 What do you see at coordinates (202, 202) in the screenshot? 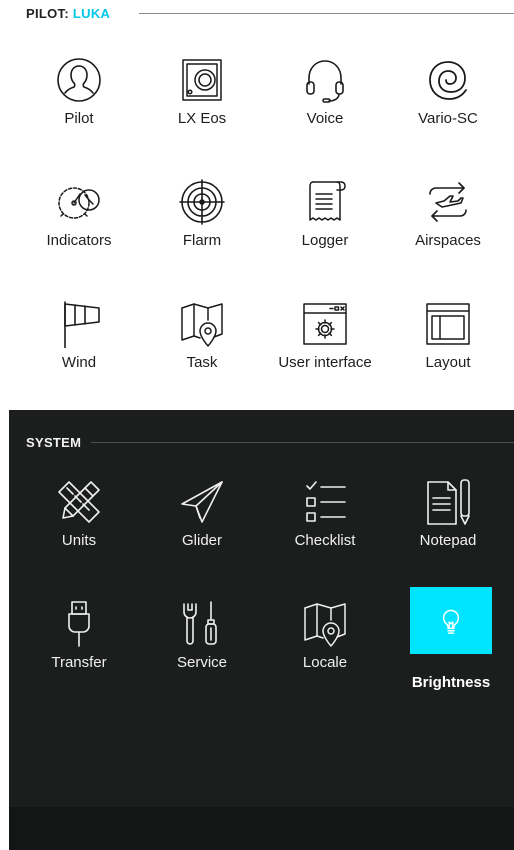
I see `target-icon` at bounding box center [202, 202].